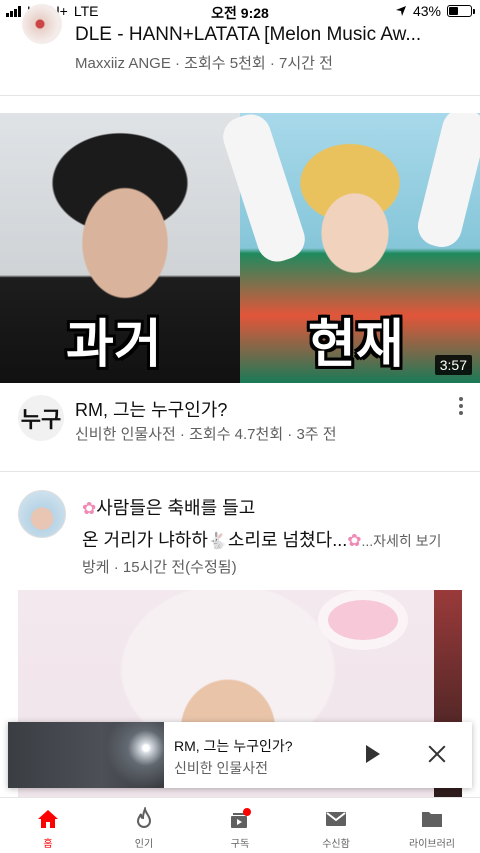  I want to click on post-text: 온 거리가 냐하하, so click(145, 540).